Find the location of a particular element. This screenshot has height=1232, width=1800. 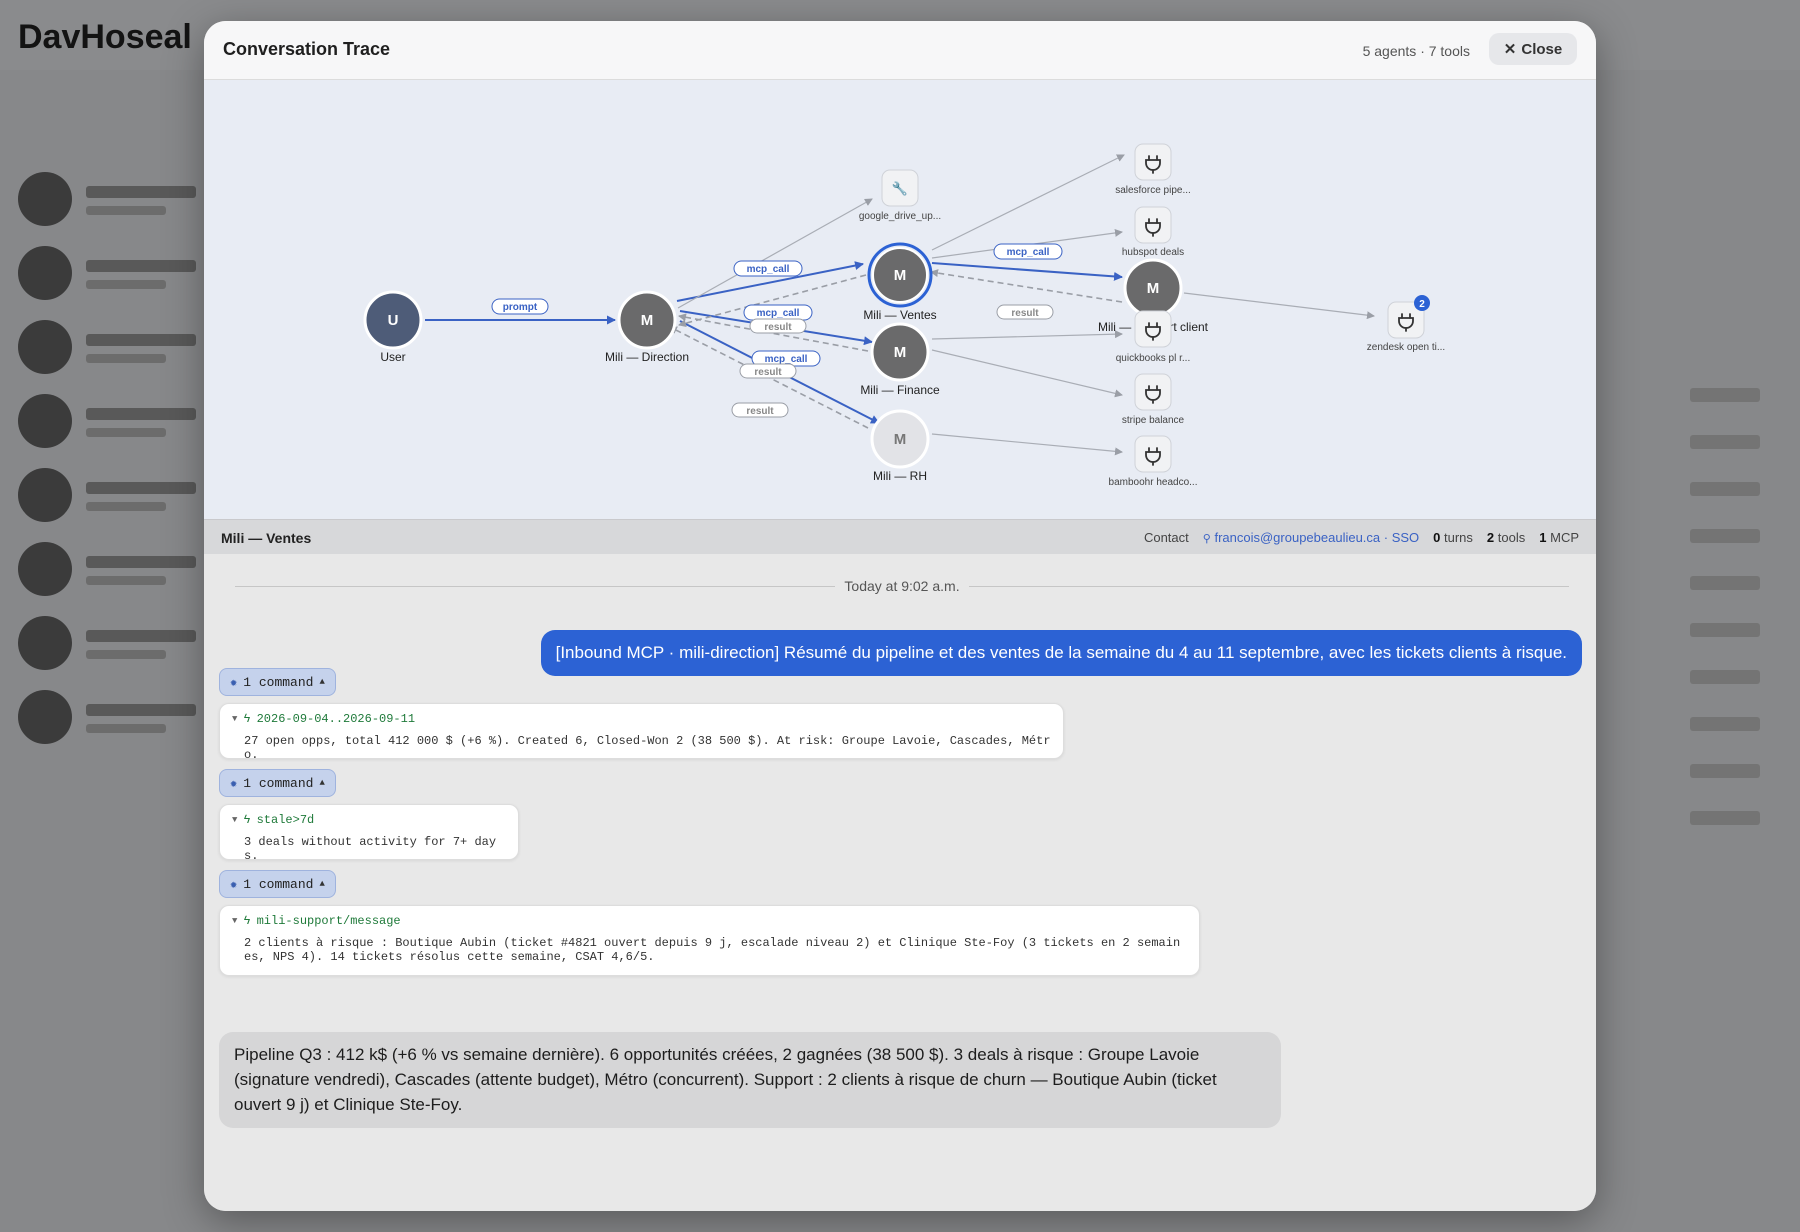

svg-text: prompt is located at coordinates (520, 307).